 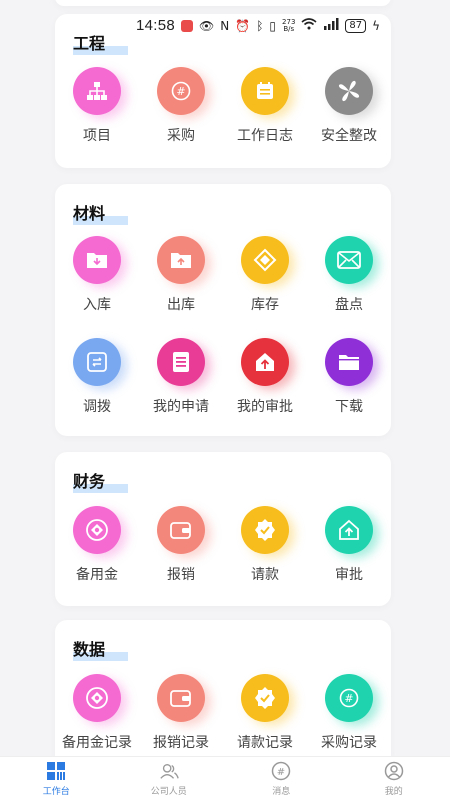 I want to click on menu-item-transfer: 调拨, so click(x=97, y=377).